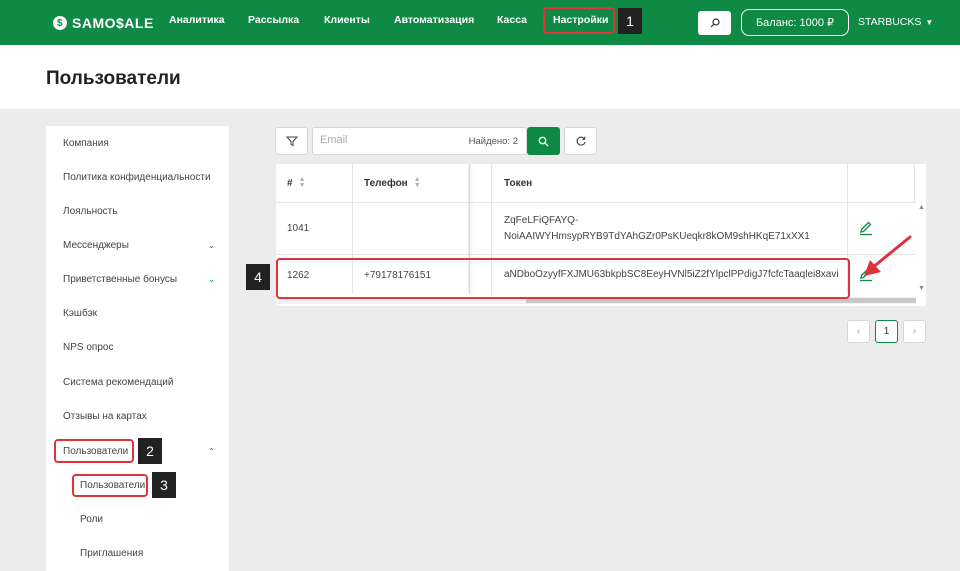  Describe the element at coordinates (137, 313) in the screenshot. I see `sidebar-item-cashback: Кэшбэк` at that location.